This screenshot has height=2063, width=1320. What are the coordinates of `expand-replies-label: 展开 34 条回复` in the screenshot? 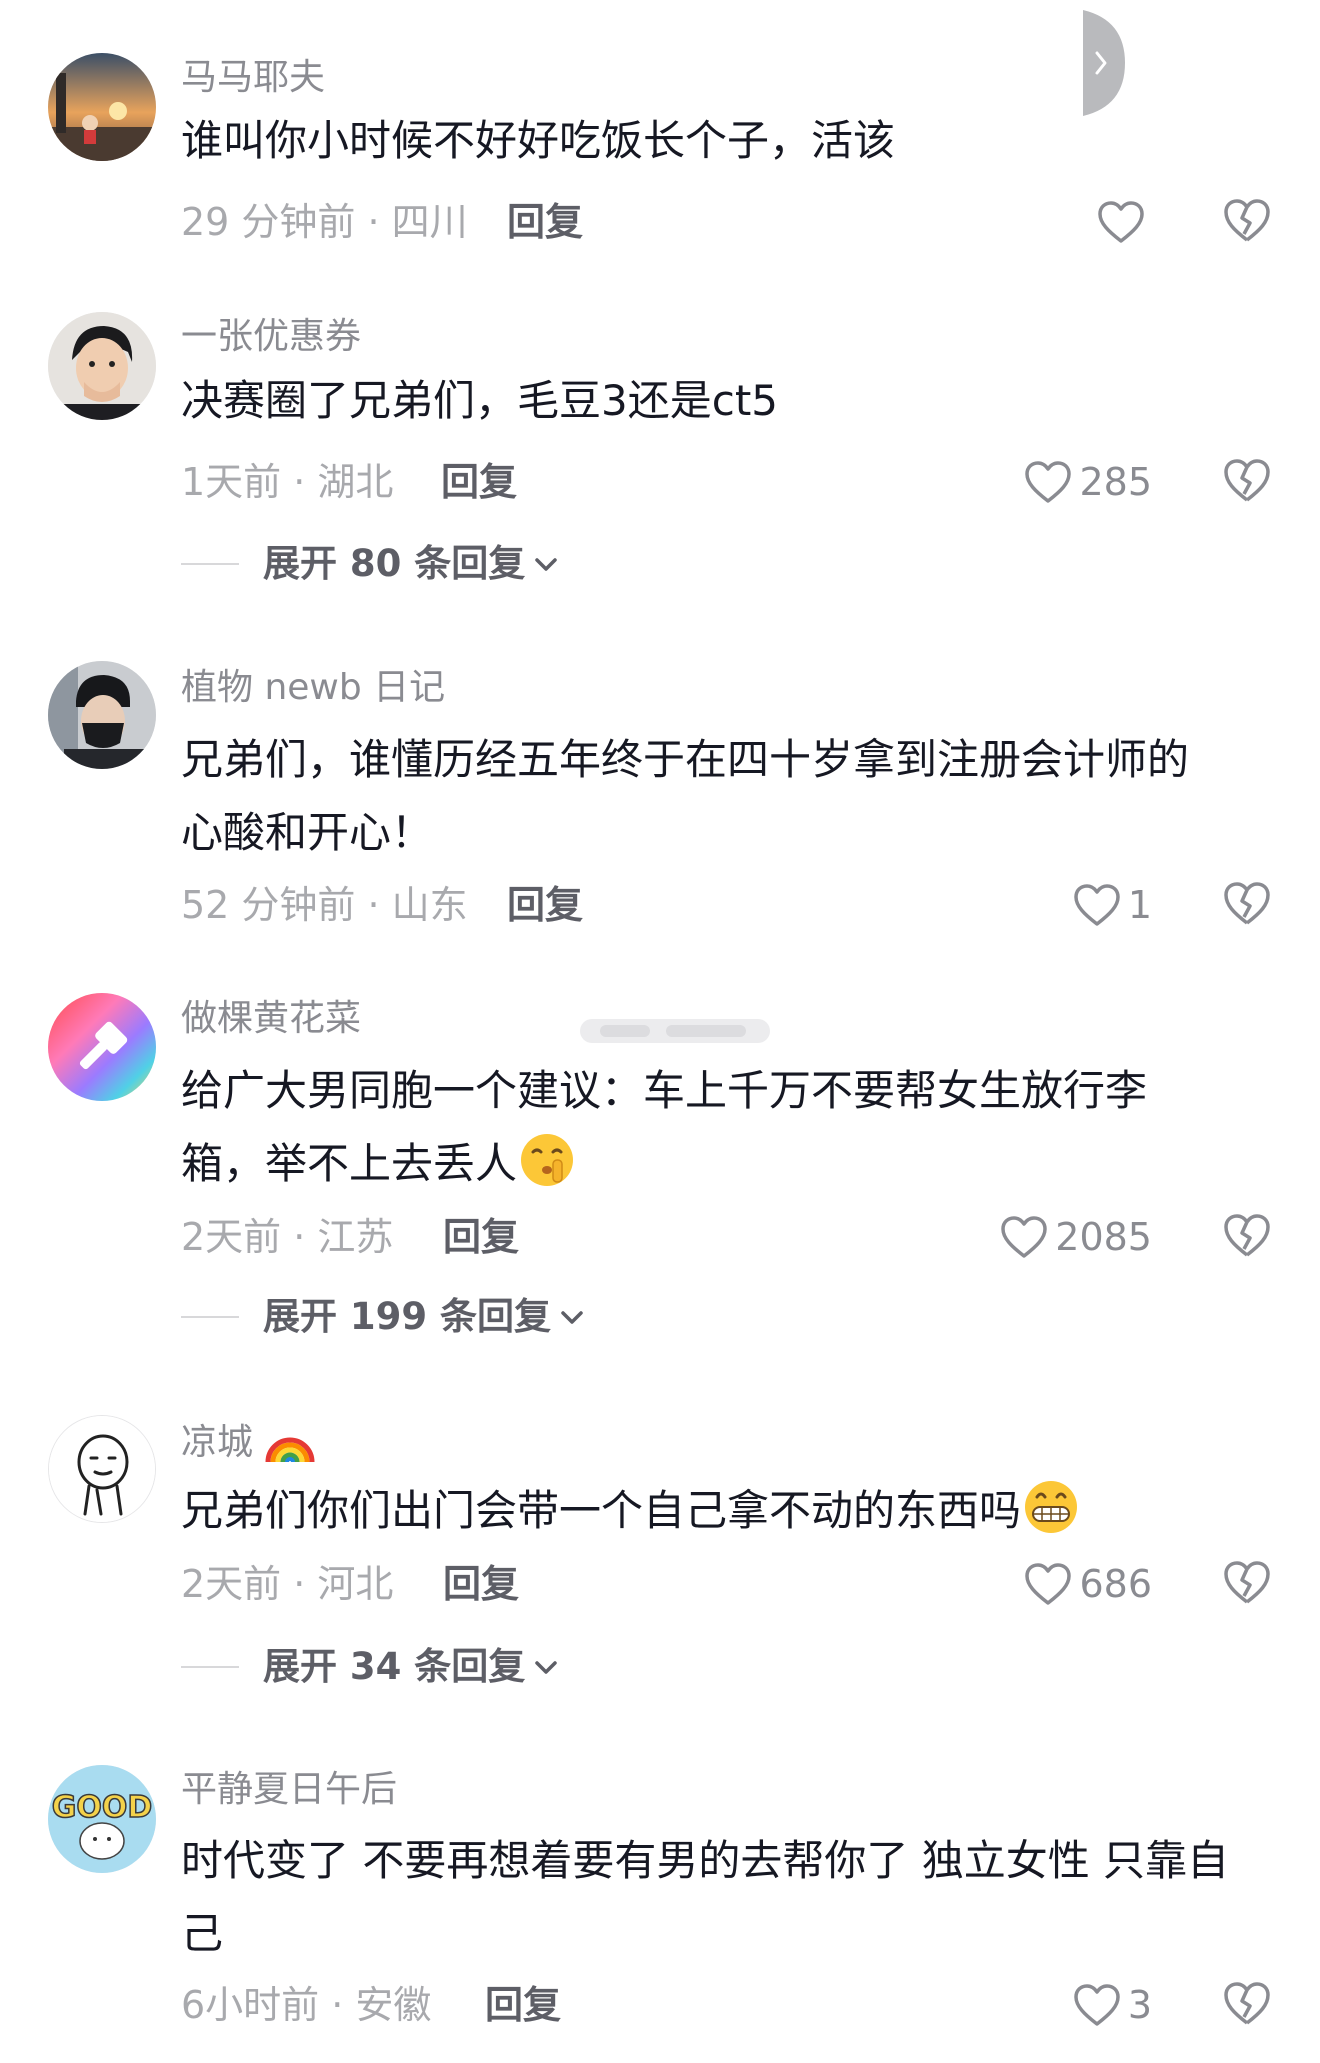 It's located at (394, 1666).